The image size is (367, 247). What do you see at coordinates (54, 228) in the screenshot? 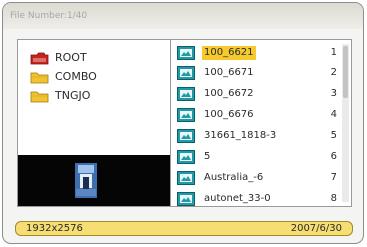
I see `image-resolution: 1932x2576` at bounding box center [54, 228].